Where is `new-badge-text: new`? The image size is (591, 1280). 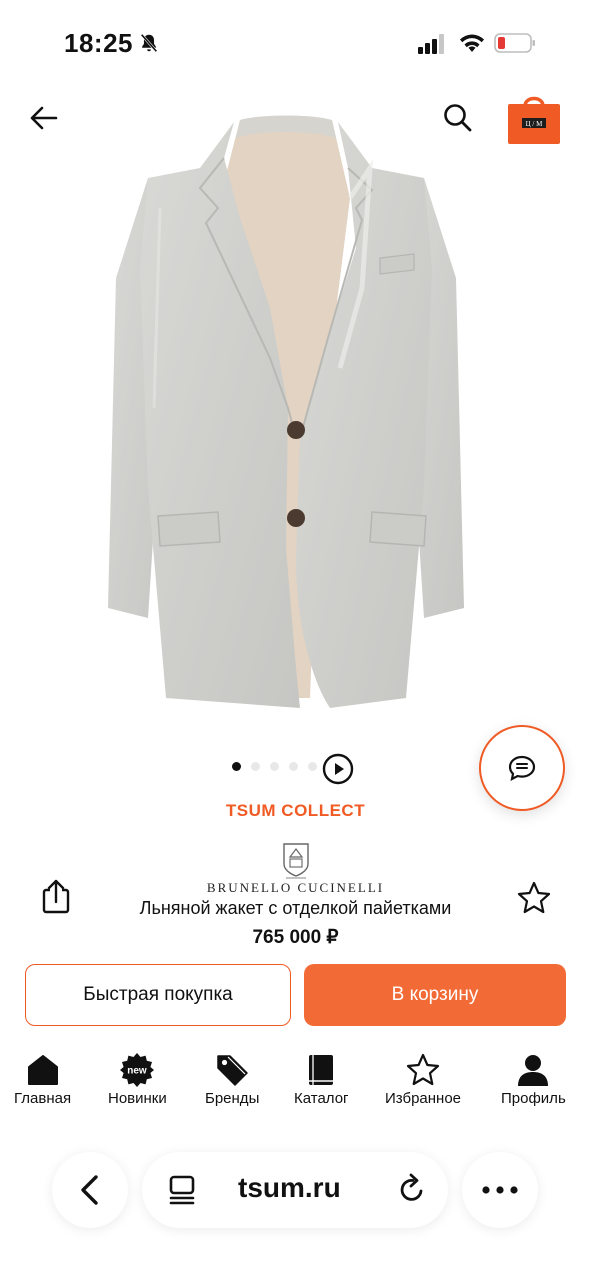 new-badge-text: new is located at coordinates (138, 1071).